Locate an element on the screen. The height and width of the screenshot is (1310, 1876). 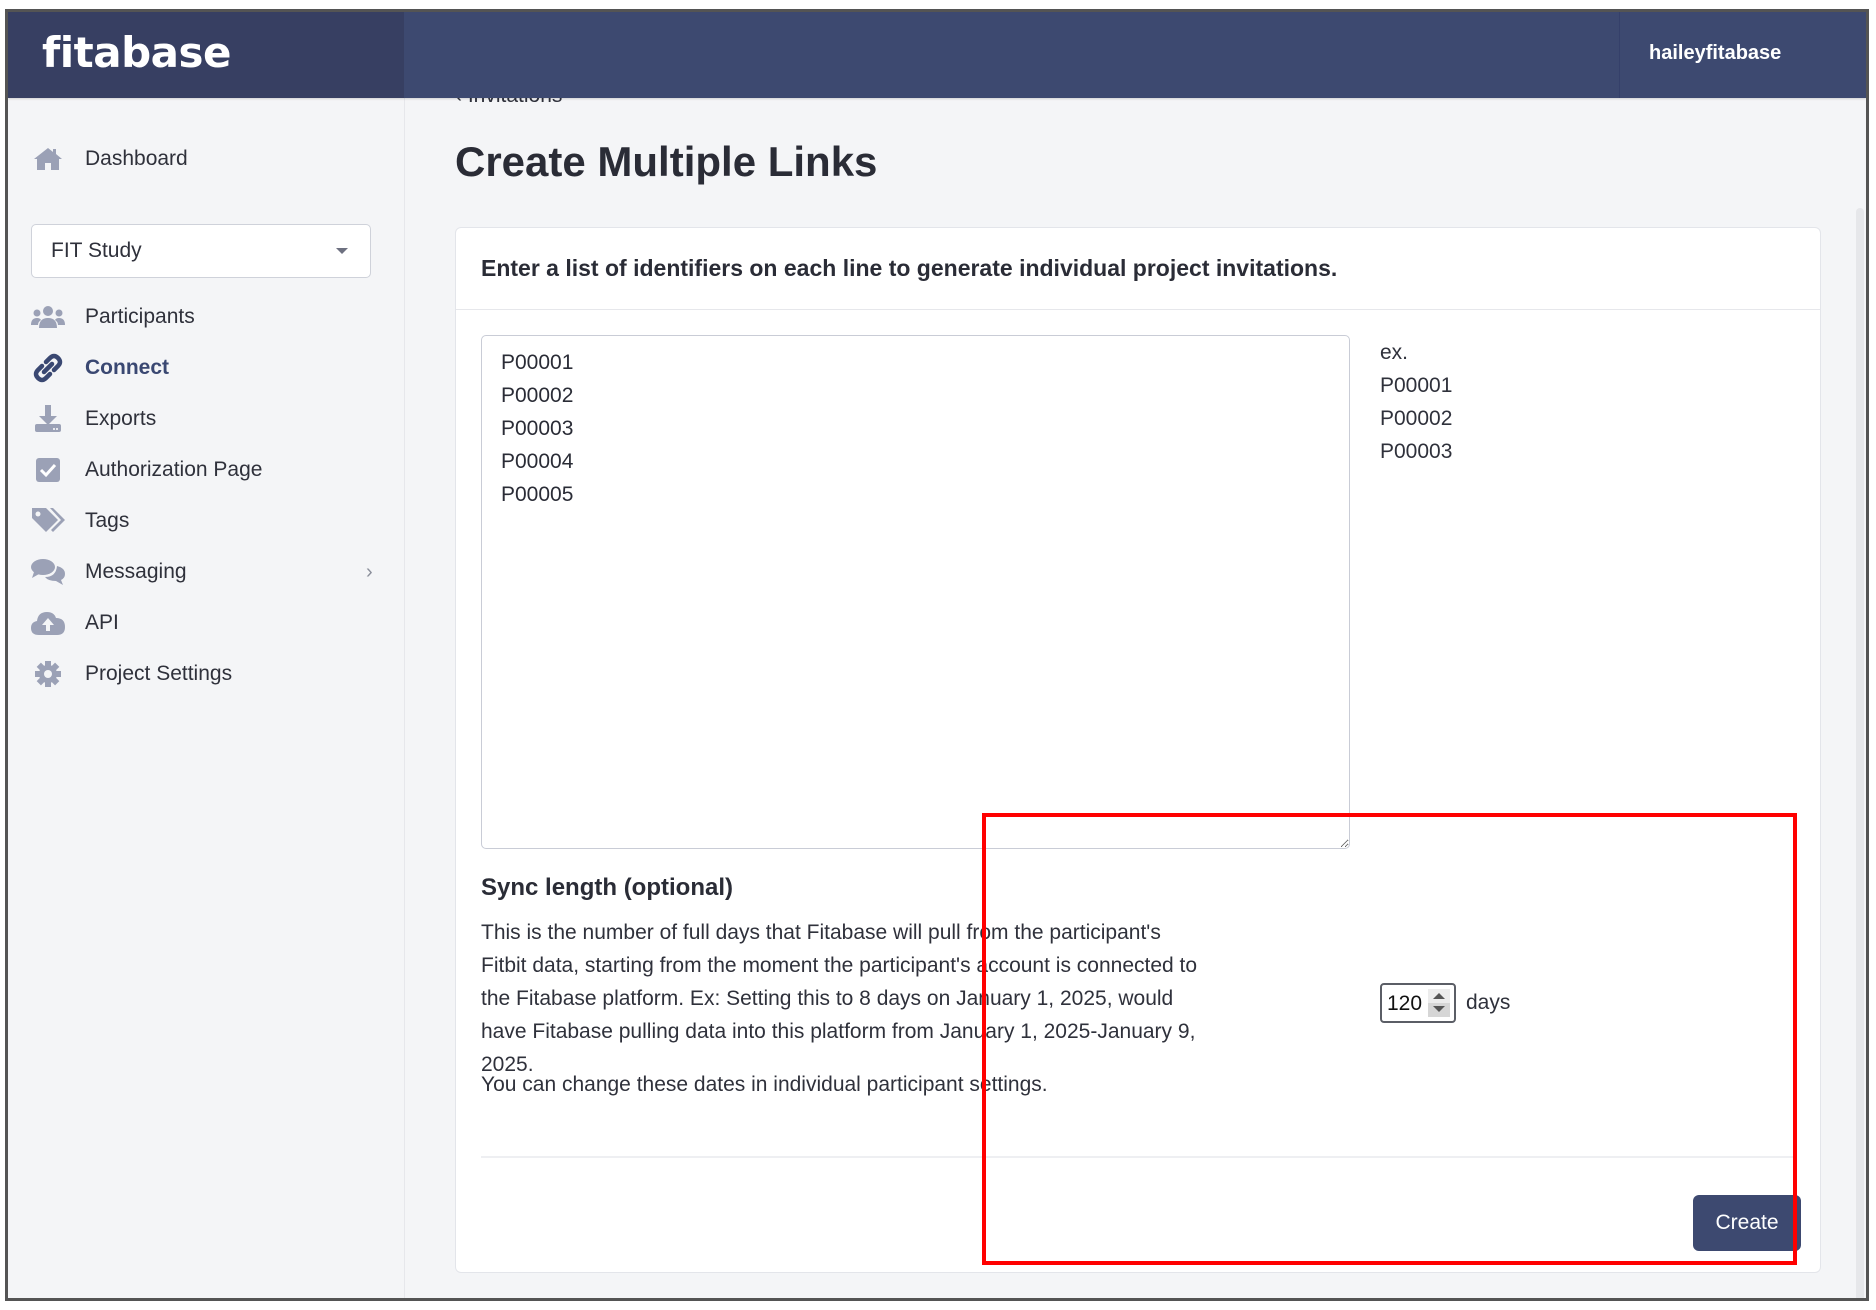
sidebar-item-tags: Tags is located at coordinates (206, 521).